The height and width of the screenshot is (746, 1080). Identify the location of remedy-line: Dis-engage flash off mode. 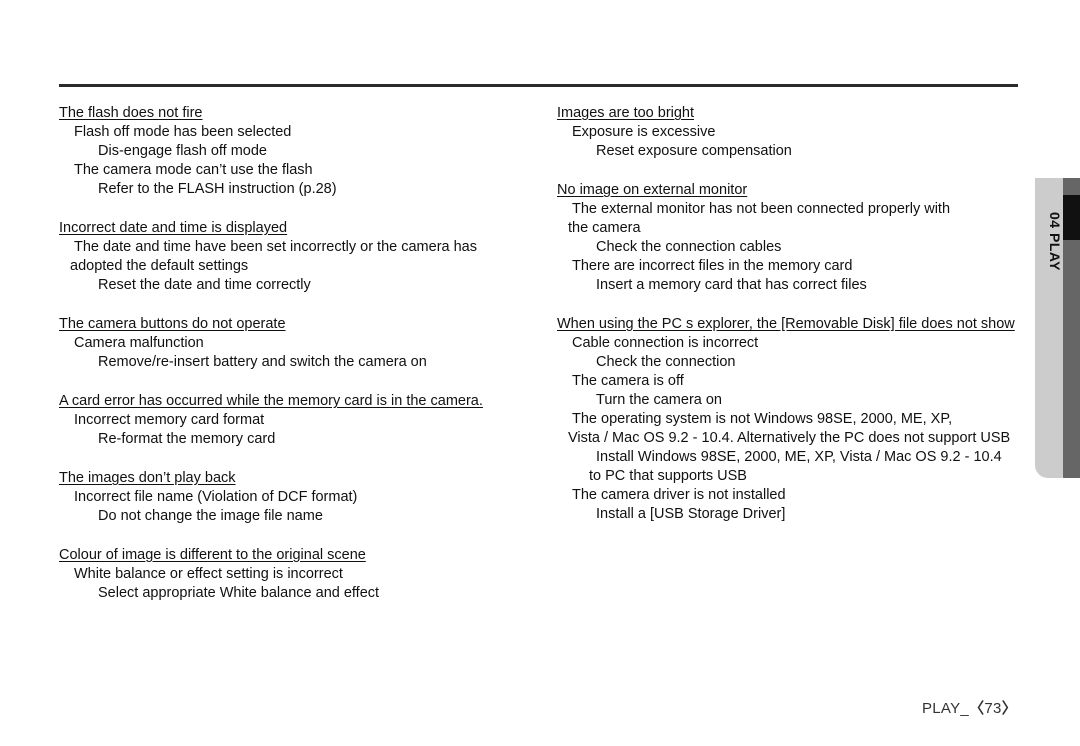
(183, 151).